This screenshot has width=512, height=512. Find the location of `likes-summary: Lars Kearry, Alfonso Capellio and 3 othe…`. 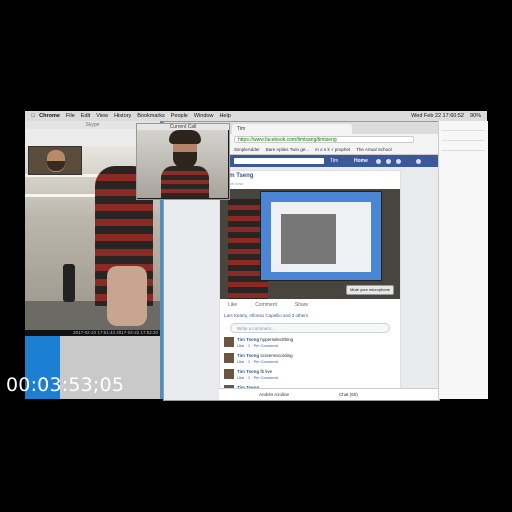

likes-summary: Lars Kearry, Alfonso Capellio and 3 othe… is located at coordinates (266, 315).